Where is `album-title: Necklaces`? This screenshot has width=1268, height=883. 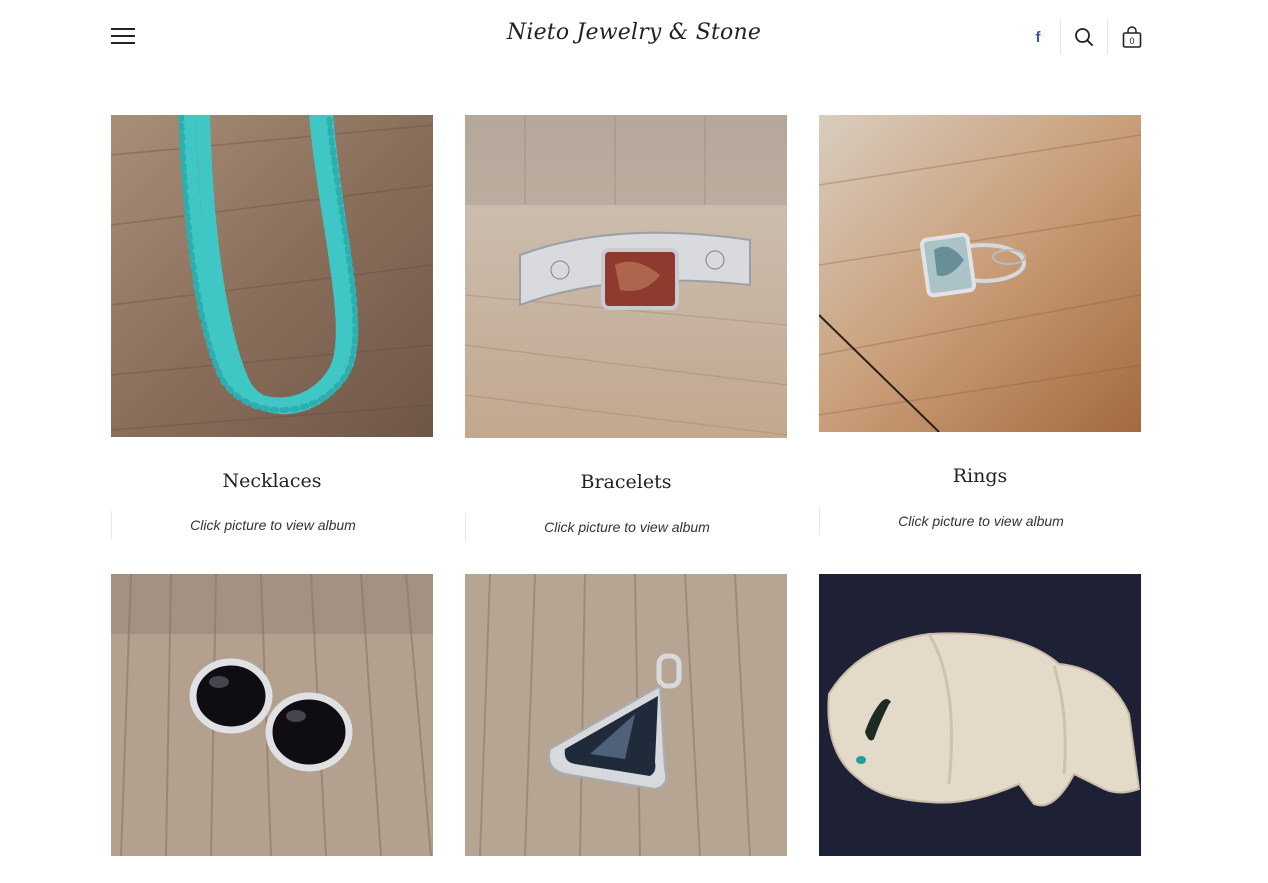 album-title: Necklaces is located at coordinates (272, 481).